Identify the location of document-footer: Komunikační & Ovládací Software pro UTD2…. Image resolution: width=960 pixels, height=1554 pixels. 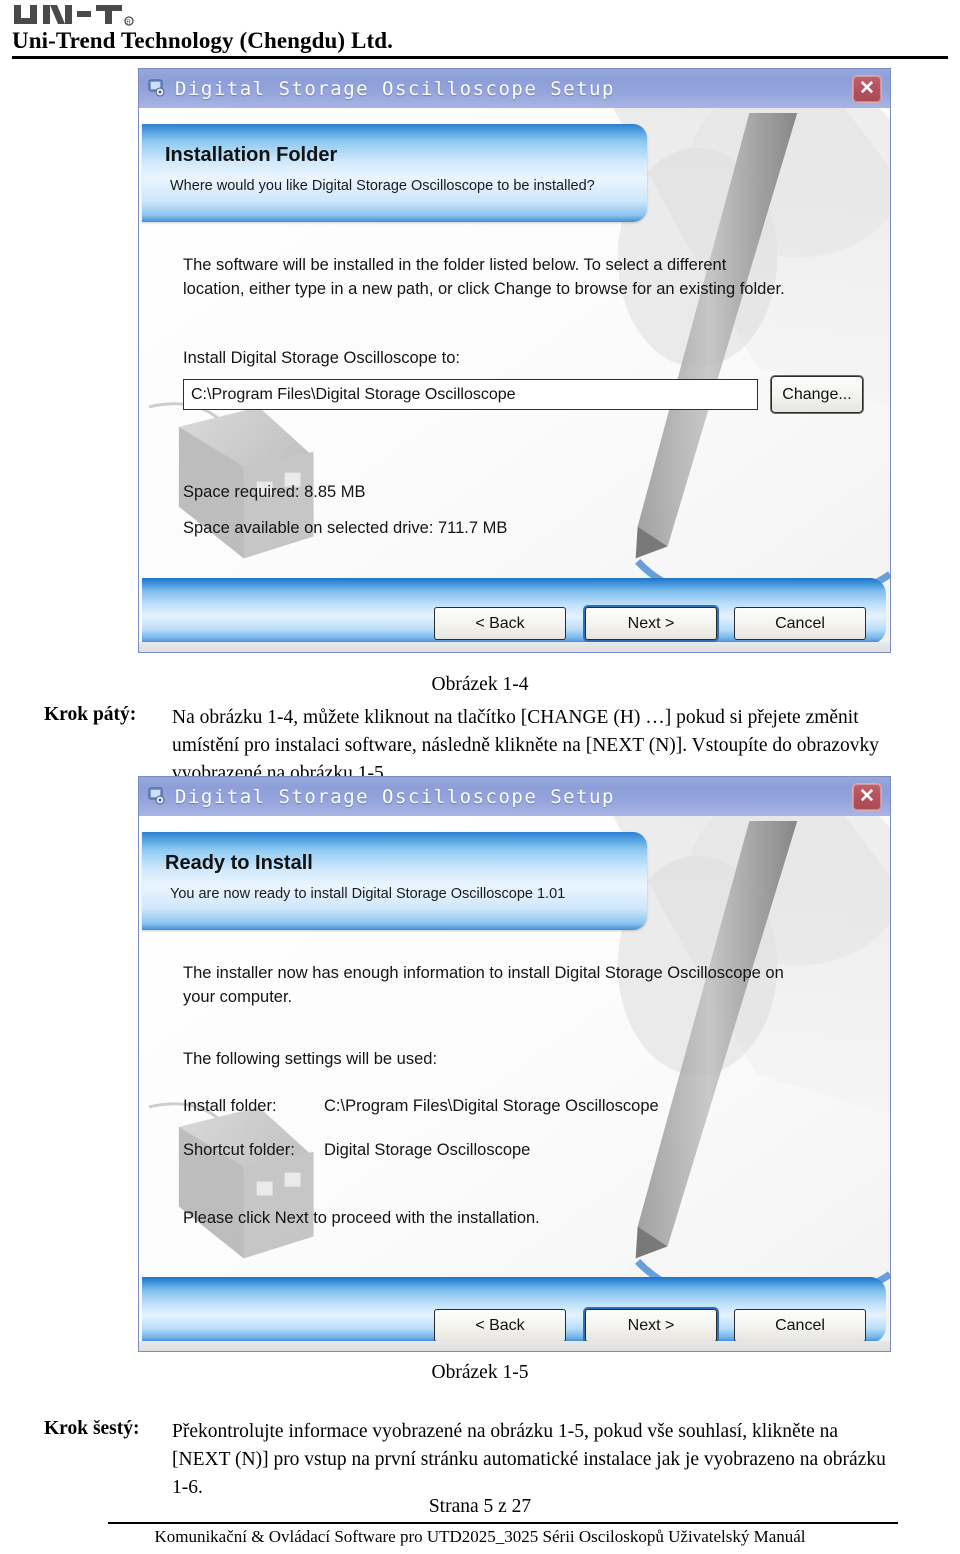
(480, 1536).